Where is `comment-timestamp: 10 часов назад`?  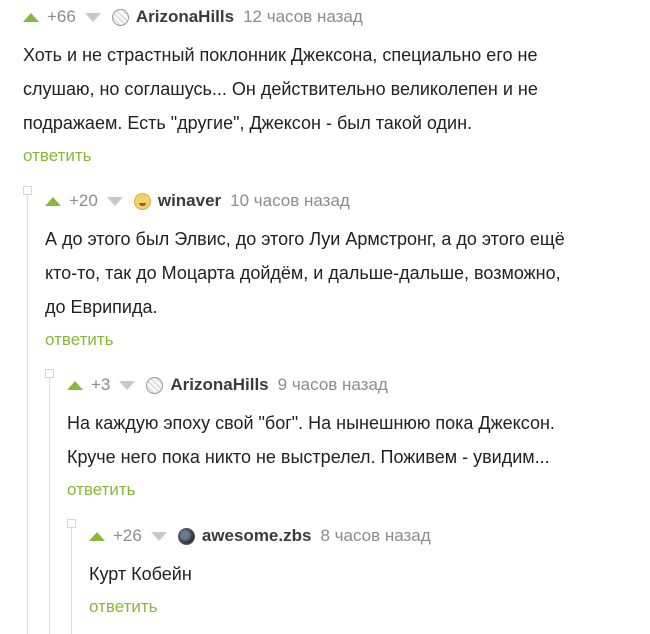
comment-timestamp: 10 часов назад is located at coordinates (290, 200).